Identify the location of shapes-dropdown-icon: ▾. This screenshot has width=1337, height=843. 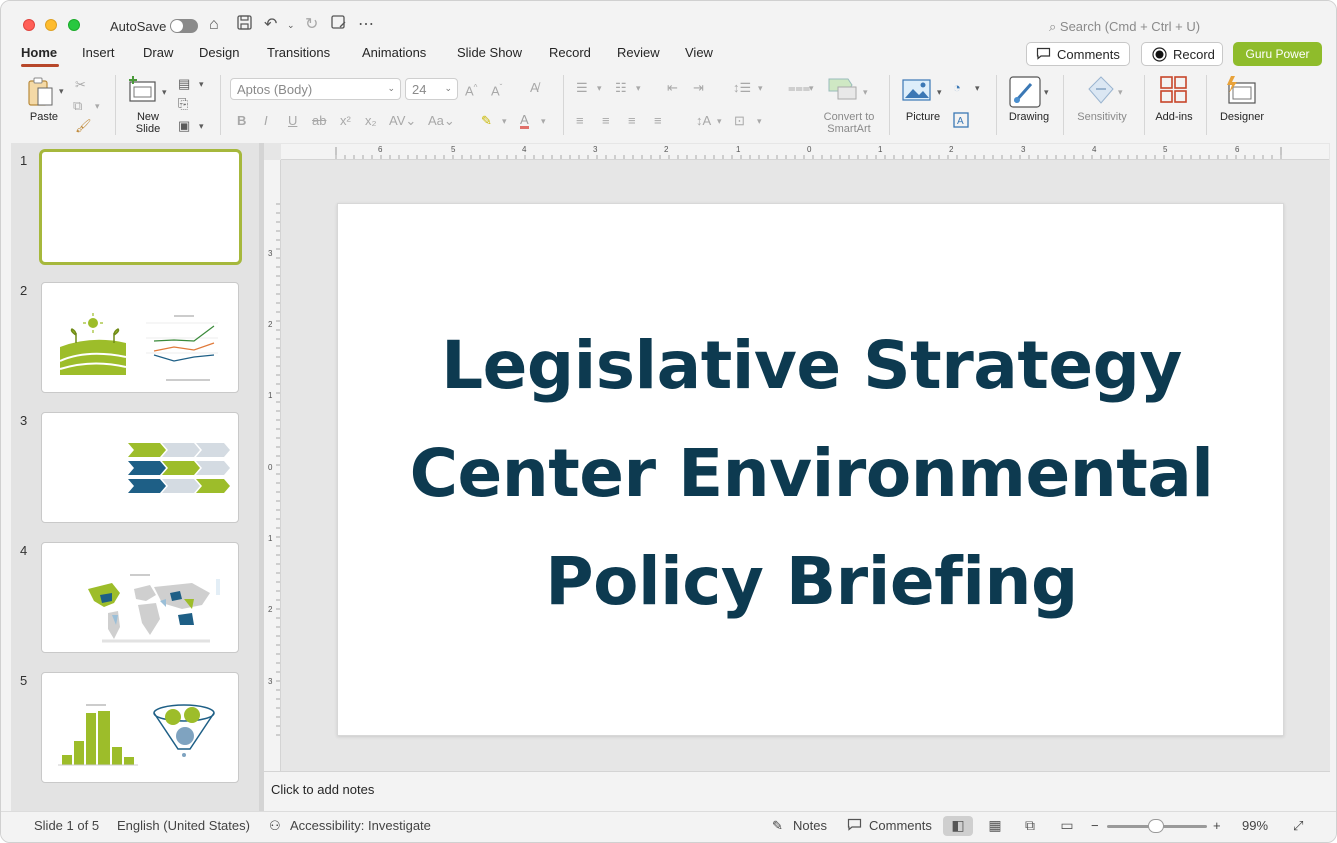
(977, 88).